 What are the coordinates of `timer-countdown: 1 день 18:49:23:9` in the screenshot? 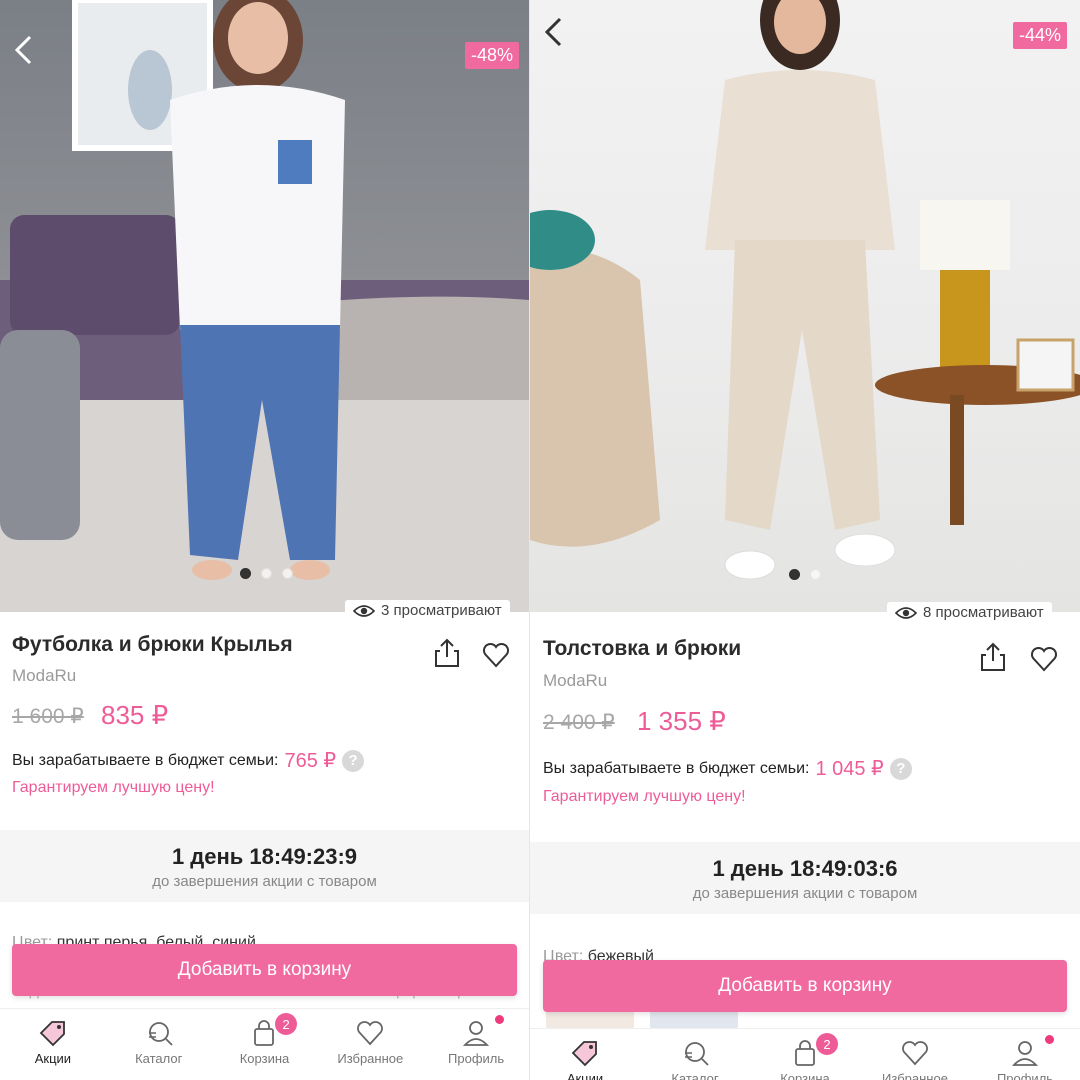 It's located at (264, 856).